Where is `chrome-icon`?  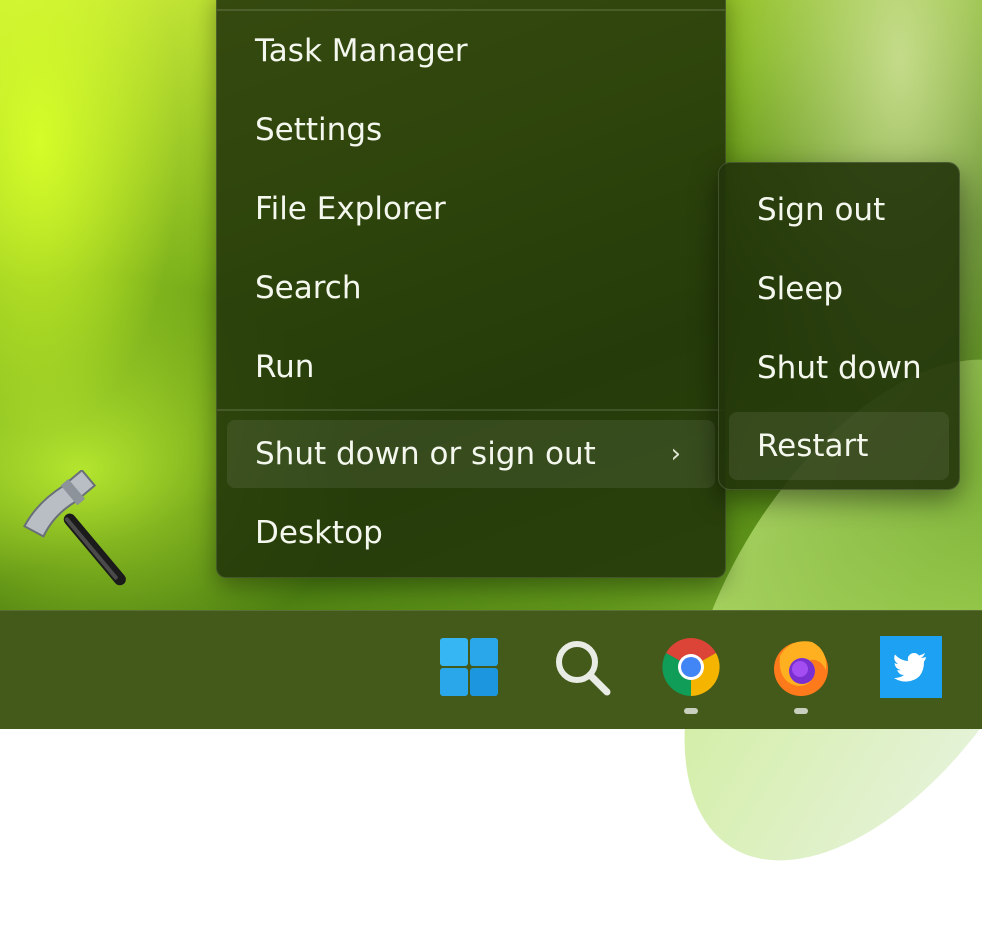
chrome-icon is located at coordinates (691, 667).